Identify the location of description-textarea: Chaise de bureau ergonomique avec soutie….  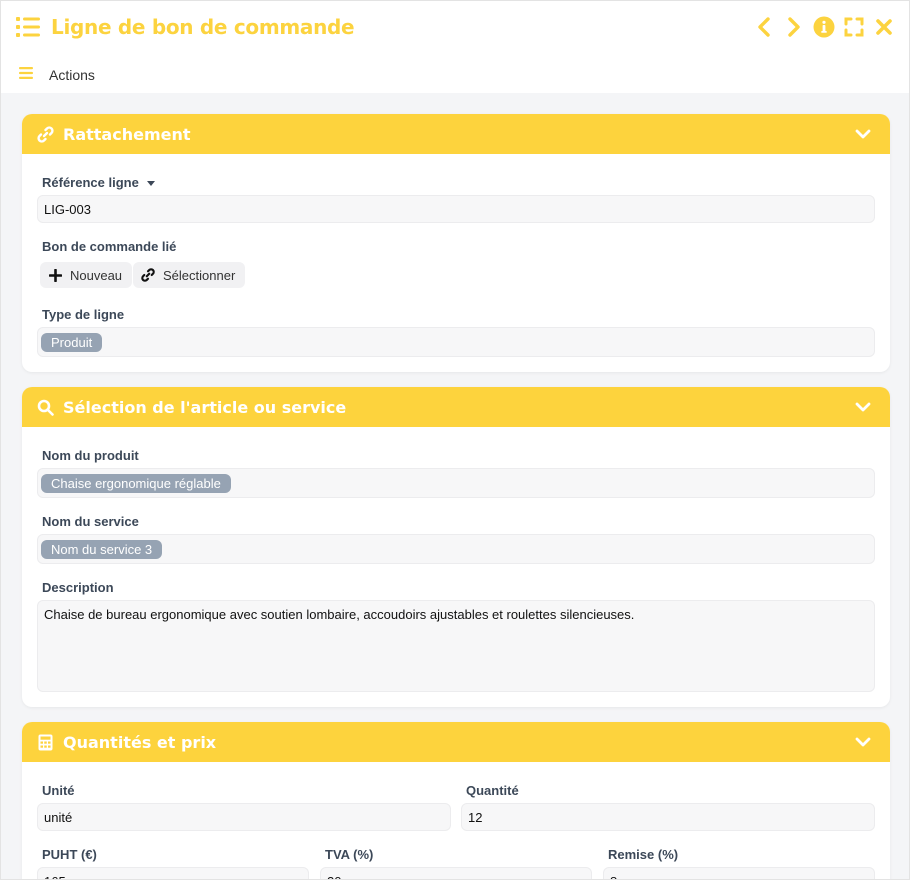
(456, 646).